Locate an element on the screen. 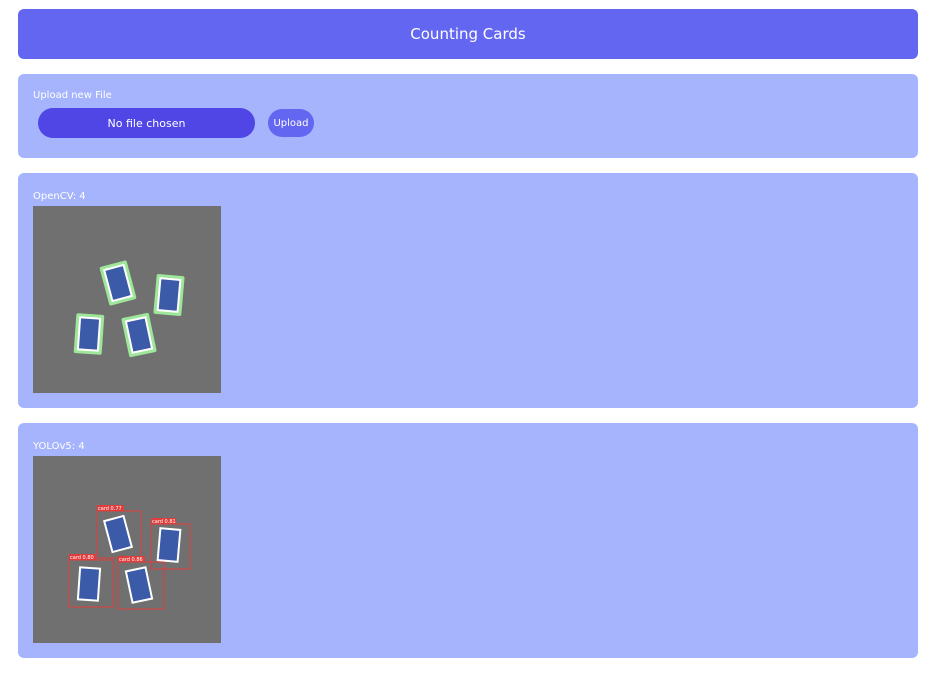 The width and height of the screenshot is (943, 675). upload-panel: Upload new File No file chosen Upload is located at coordinates (468, 116).